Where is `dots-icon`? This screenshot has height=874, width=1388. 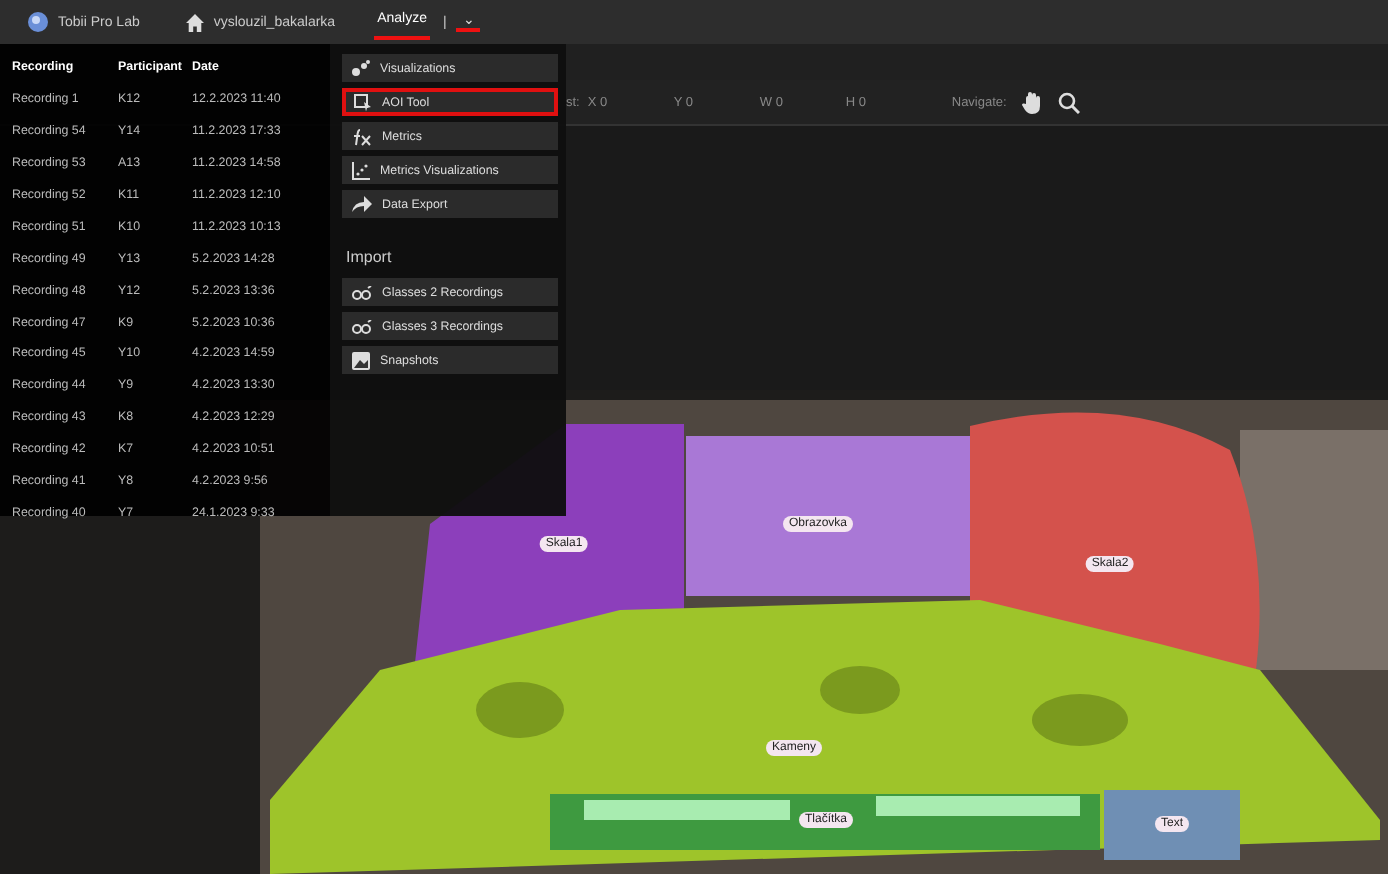 dots-icon is located at coordinates (361, 68).